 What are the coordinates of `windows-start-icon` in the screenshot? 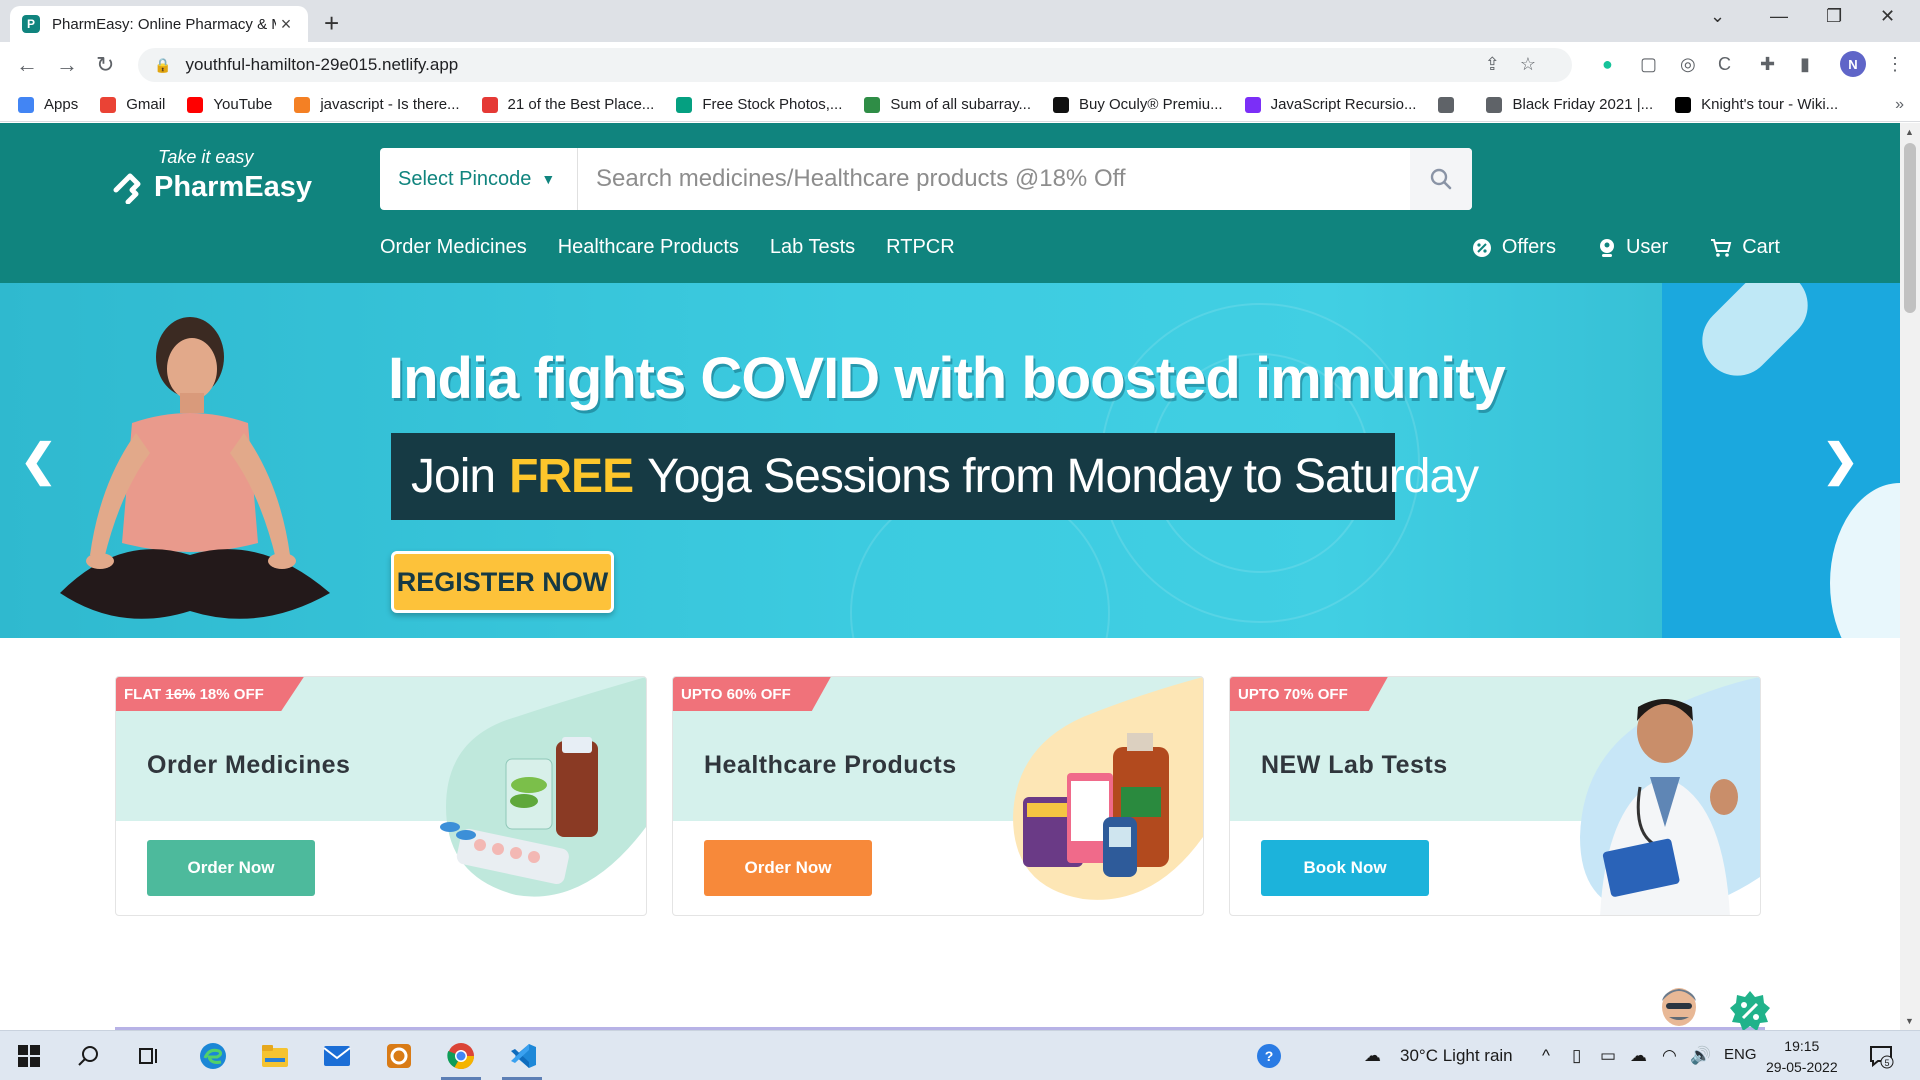 It's located at (29, 1056).